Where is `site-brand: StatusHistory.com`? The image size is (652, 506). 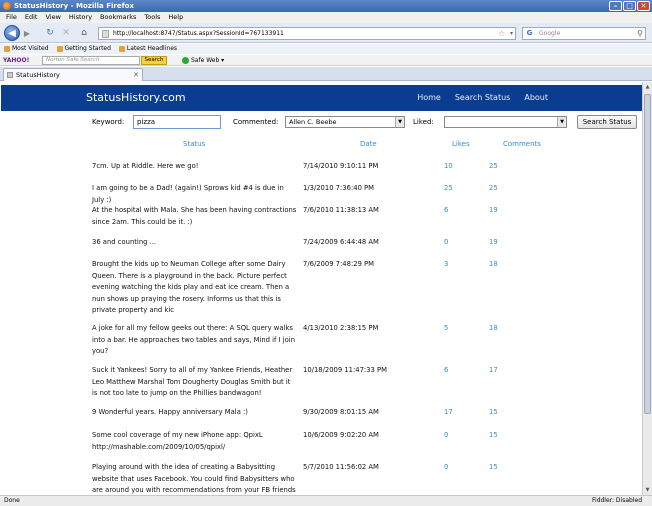 site-brand: StatusHistory.com is located at coordinates (136, 97).